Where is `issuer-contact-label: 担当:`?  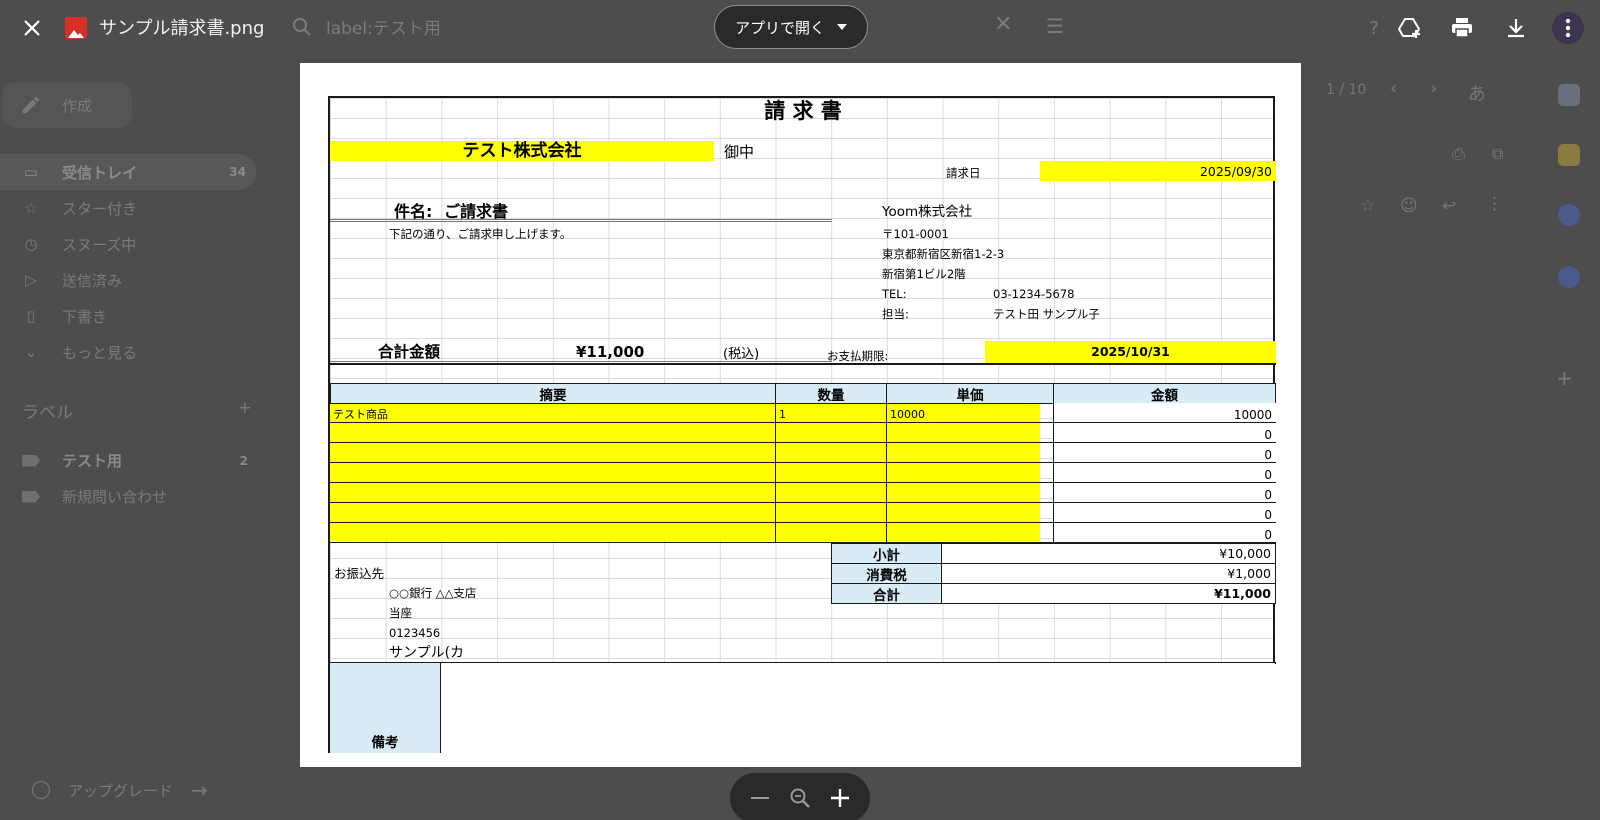
issuer-contact-label: 担当: is located at coordinates (895, 314).